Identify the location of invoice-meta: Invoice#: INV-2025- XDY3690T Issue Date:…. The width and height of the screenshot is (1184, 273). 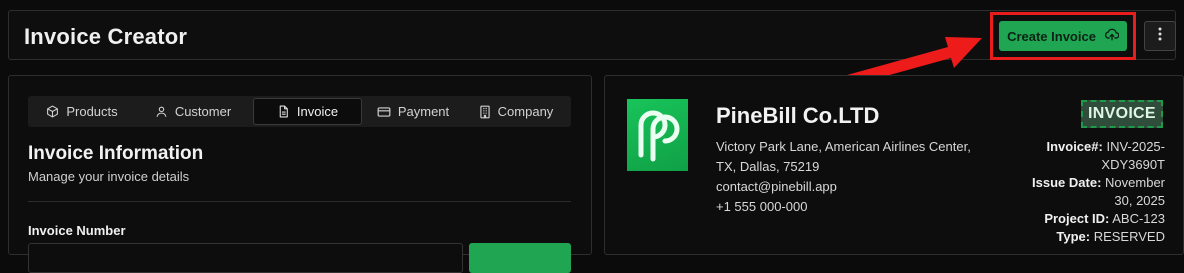
(1090, 192).